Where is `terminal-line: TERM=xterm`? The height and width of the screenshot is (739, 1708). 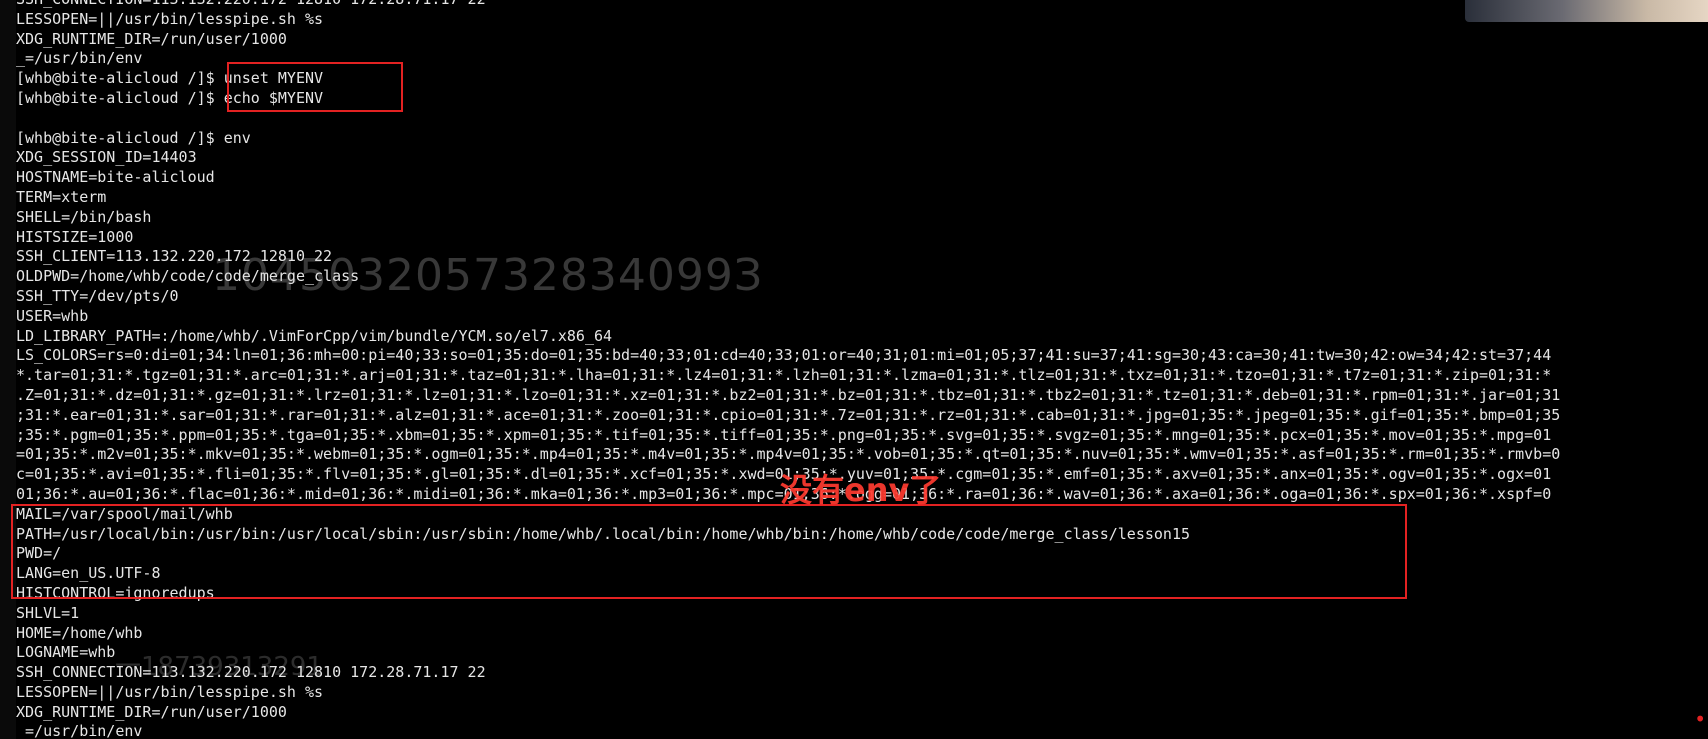 terminal-line: TERM=xterm is located at coordinates (61, 196).